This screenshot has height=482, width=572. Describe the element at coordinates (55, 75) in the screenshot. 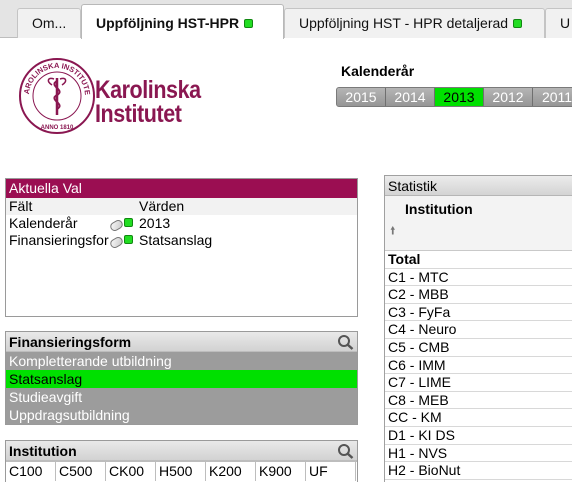

I see `svg-text: KAROLINSKA INSTITUTET` at that location.